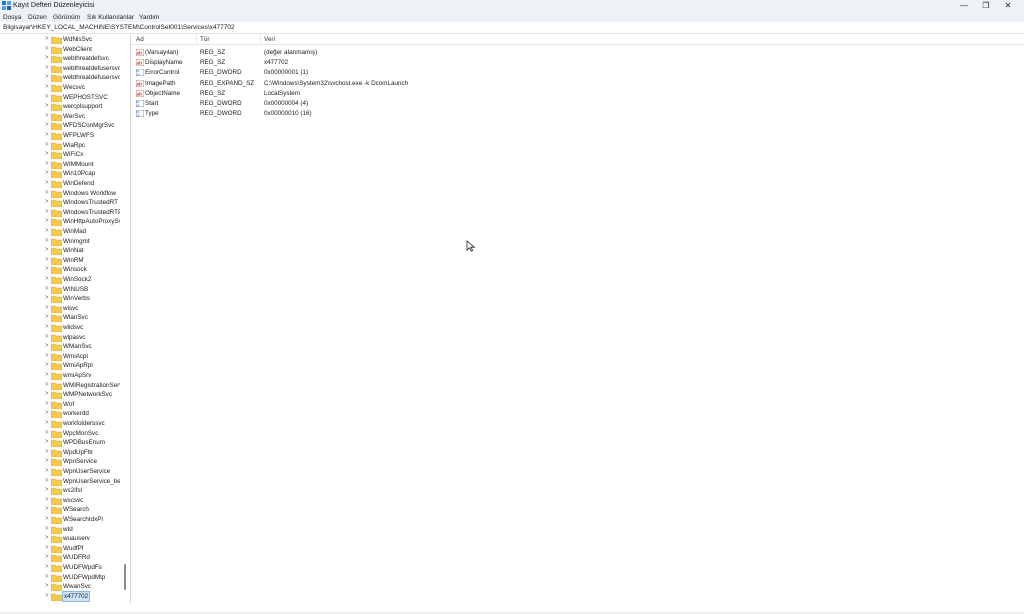 The height and width of the screenshot is (614, 1024). What do you see at coordinates (62, 222) in the screenshot?
I see `tree-item: > WinHttpAutoProxySv` at bounding box center [62, 222].